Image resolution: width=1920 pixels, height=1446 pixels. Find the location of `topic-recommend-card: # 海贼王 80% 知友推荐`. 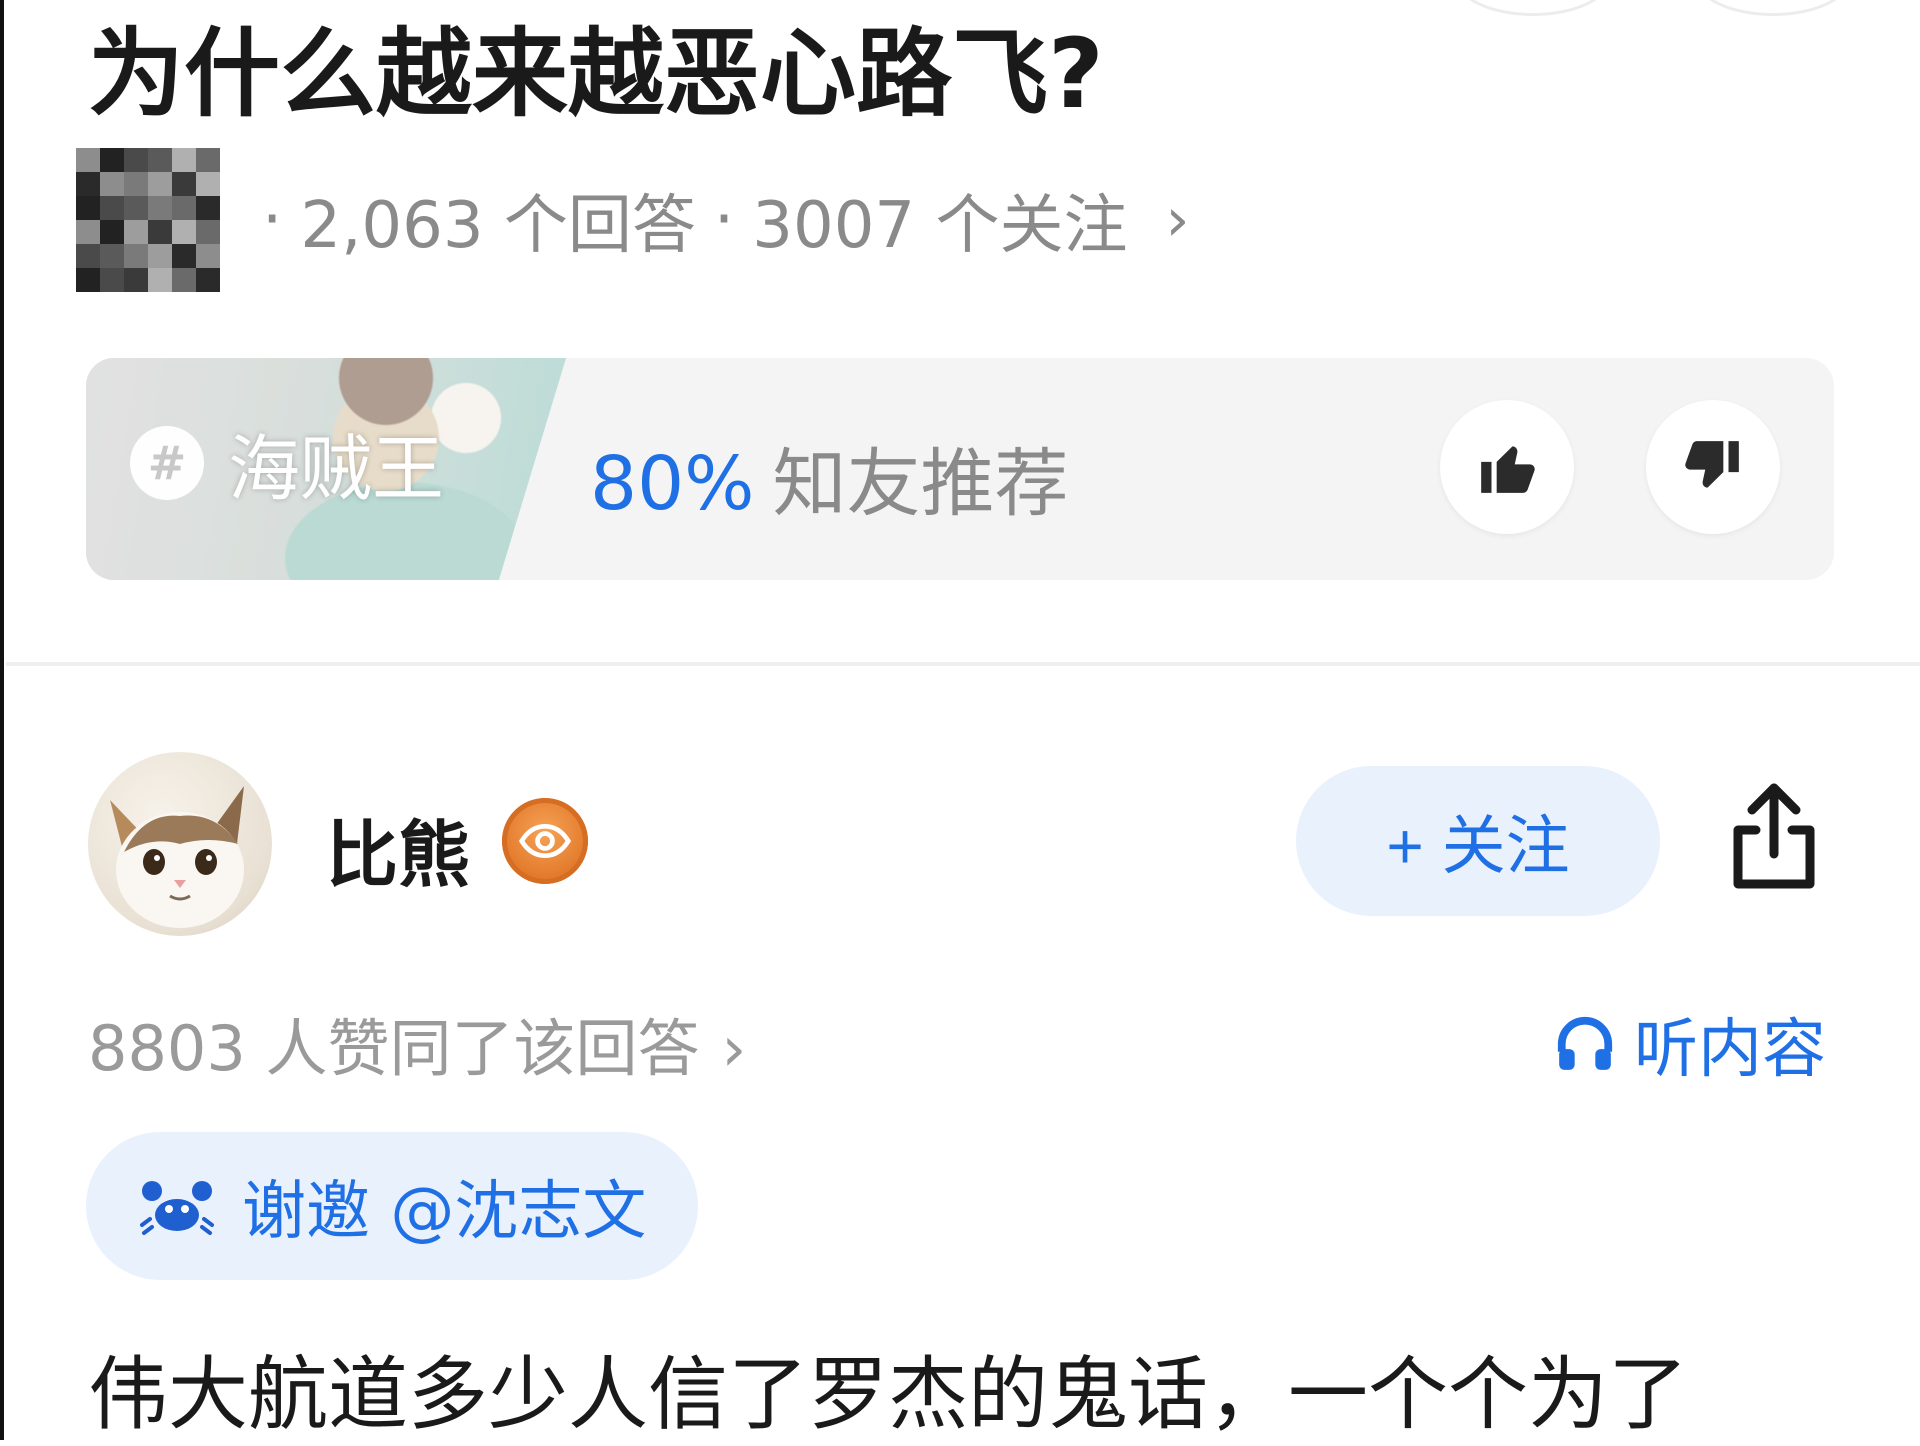

topic-recommend-card: # 海贼王 80% 知友推荐 is located at coordinates (960, 469).